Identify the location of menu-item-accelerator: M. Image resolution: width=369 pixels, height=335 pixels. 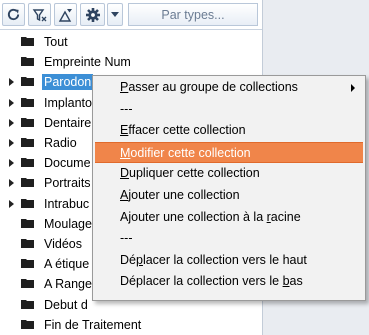
(125, 152).